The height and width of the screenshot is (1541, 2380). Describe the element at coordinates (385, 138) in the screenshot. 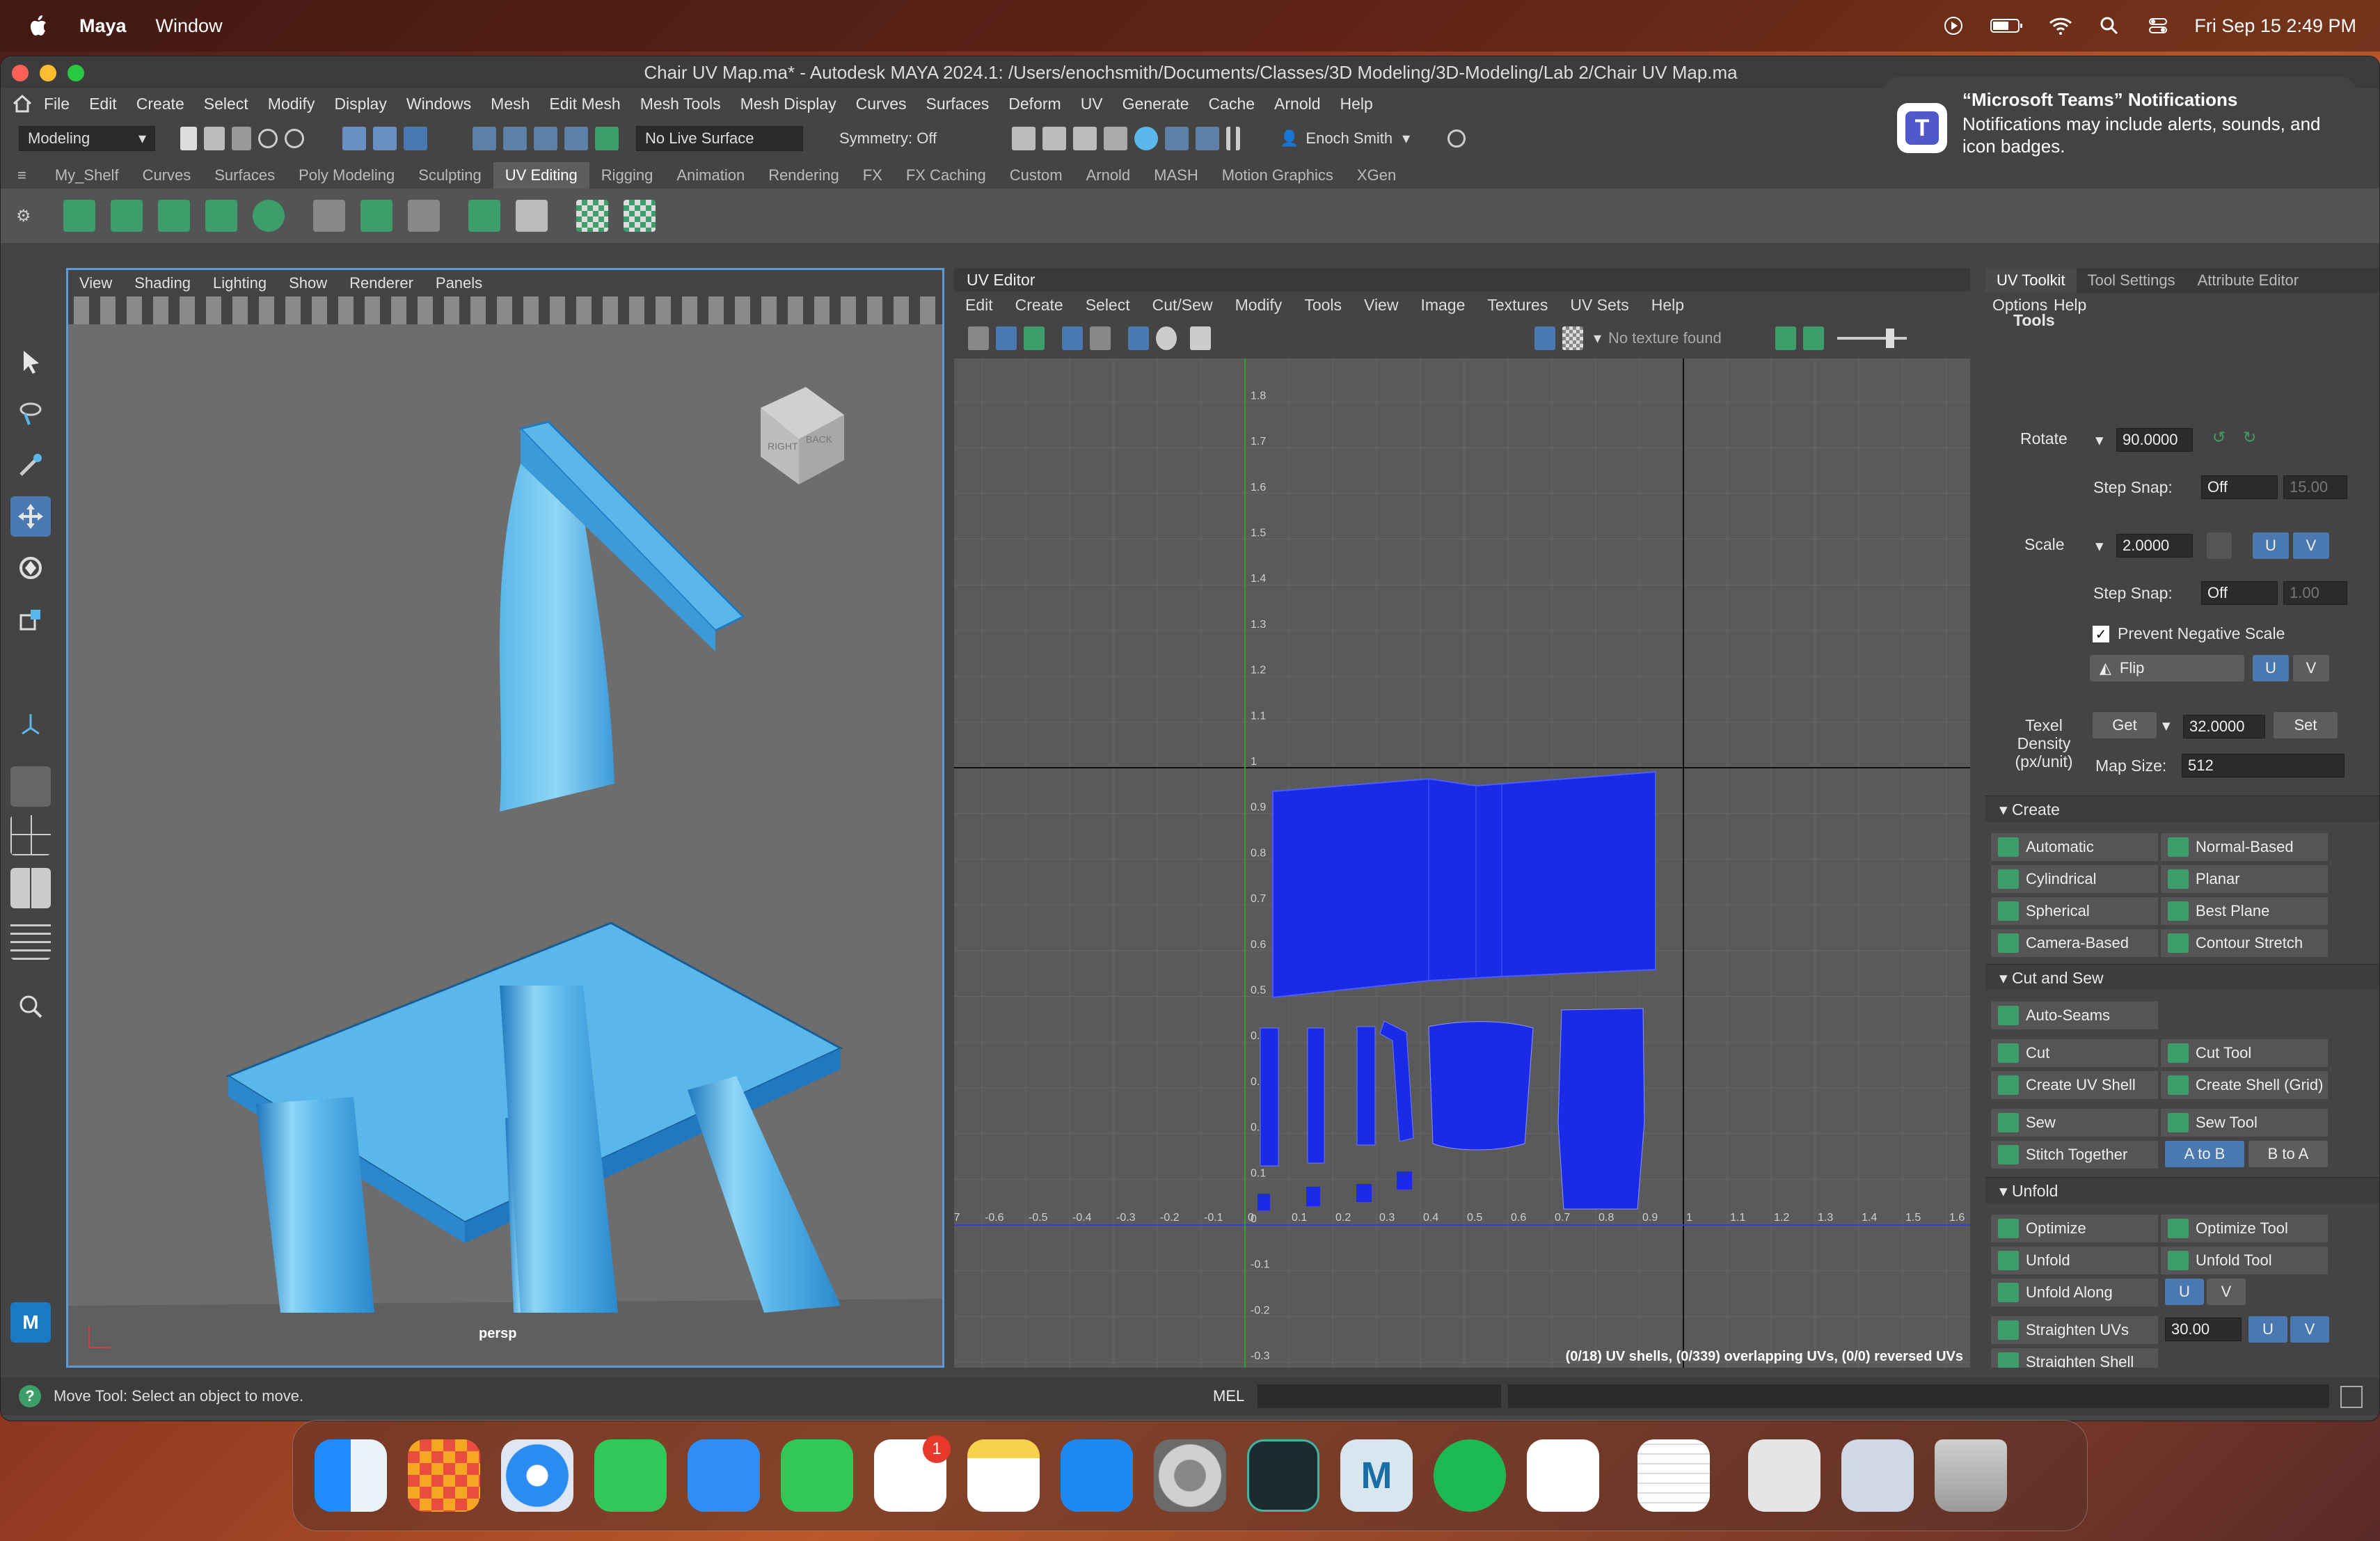

I see `select-object-icon` at that location.